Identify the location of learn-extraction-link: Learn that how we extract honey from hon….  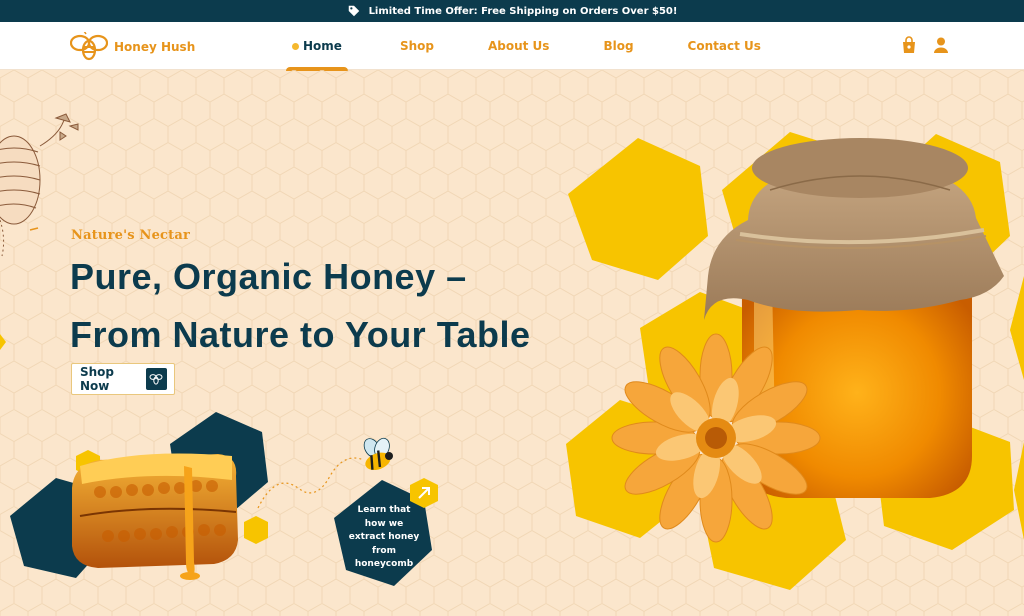
(384, 538).